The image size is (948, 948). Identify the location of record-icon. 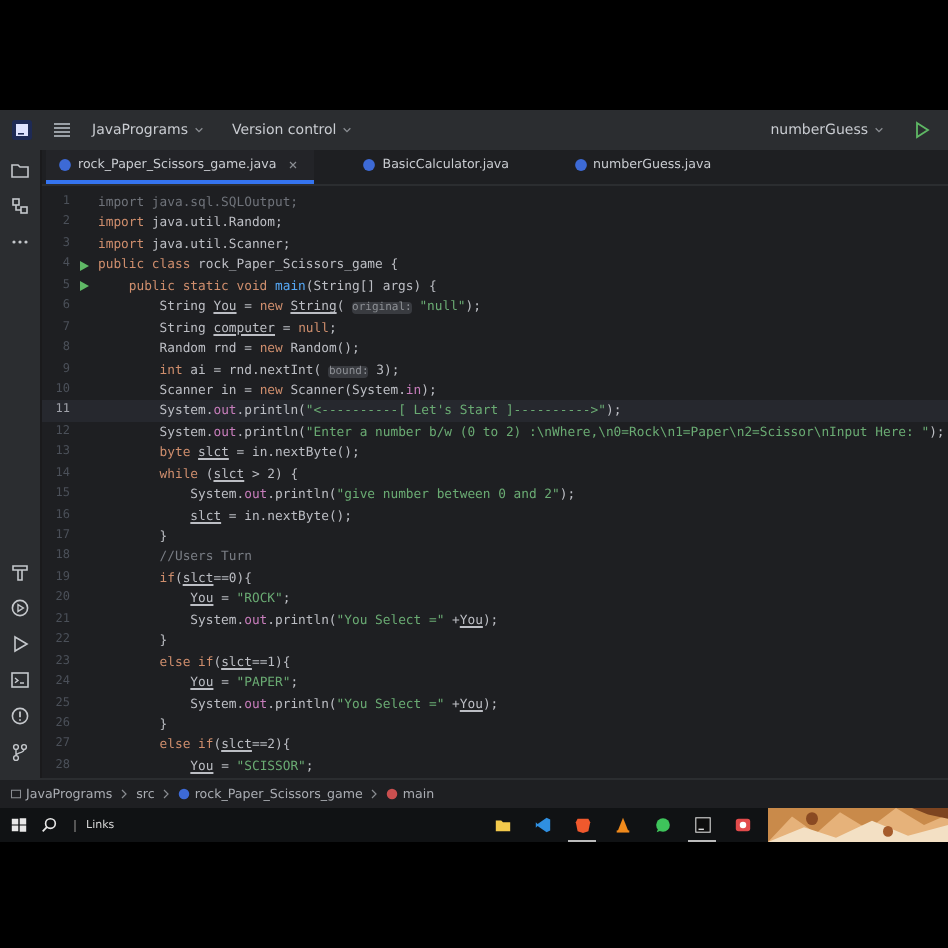
(742, 824).